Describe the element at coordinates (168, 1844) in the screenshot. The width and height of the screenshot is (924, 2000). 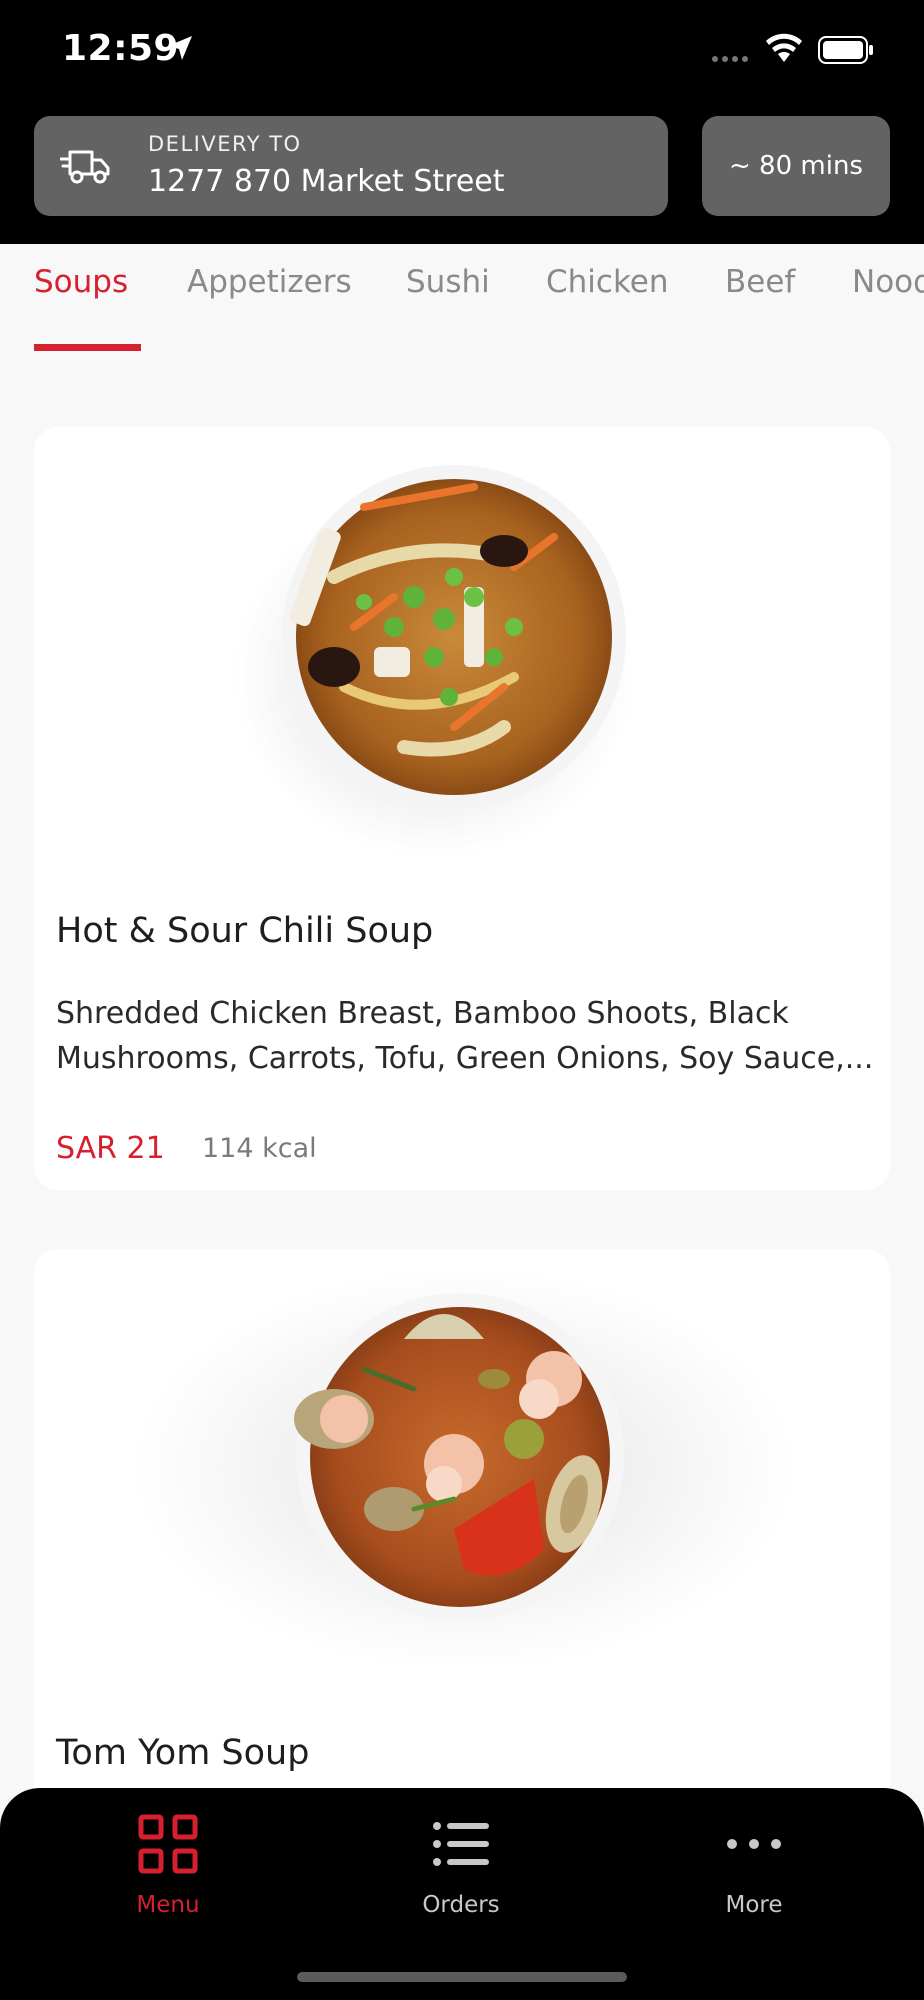
I see `grid-icon` at that location.